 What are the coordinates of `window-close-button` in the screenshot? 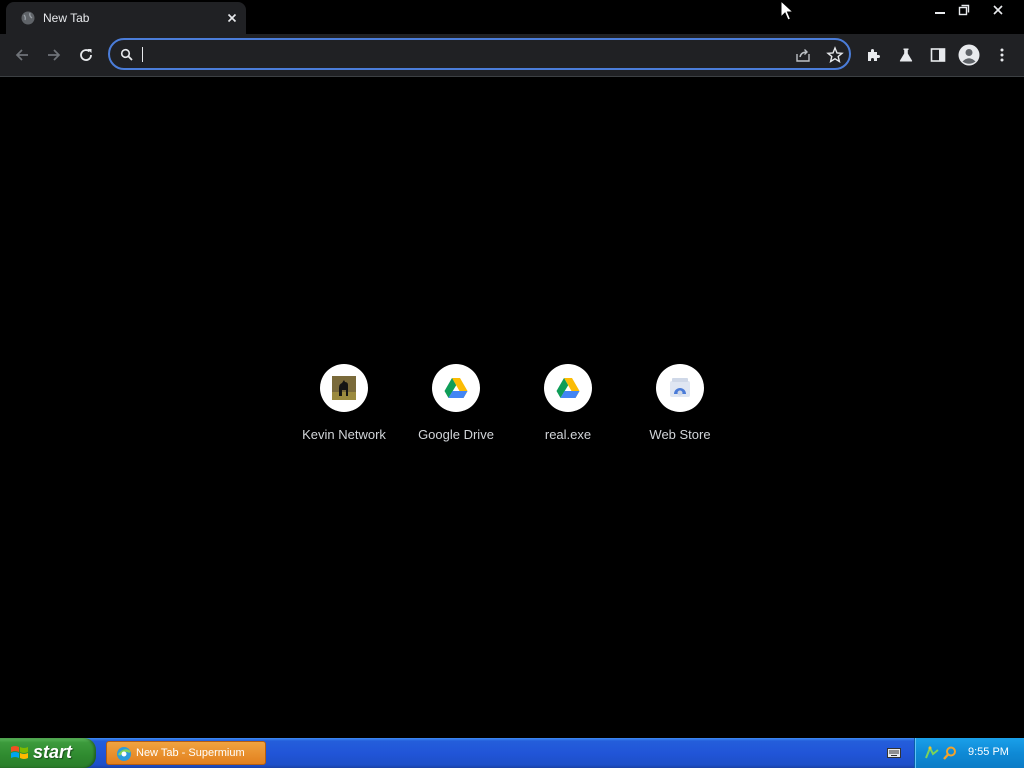 It's located at (998, 10).